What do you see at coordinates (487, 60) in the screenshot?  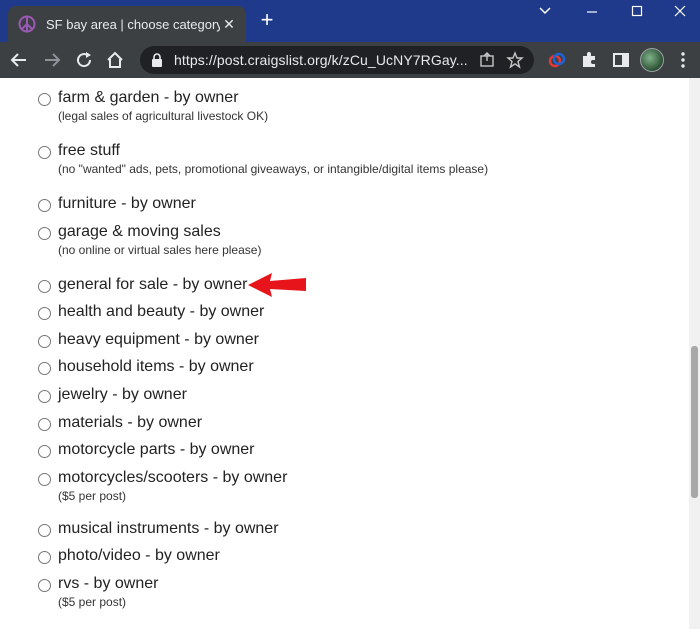 I see `share-icon` at bounding box center [487, 60].